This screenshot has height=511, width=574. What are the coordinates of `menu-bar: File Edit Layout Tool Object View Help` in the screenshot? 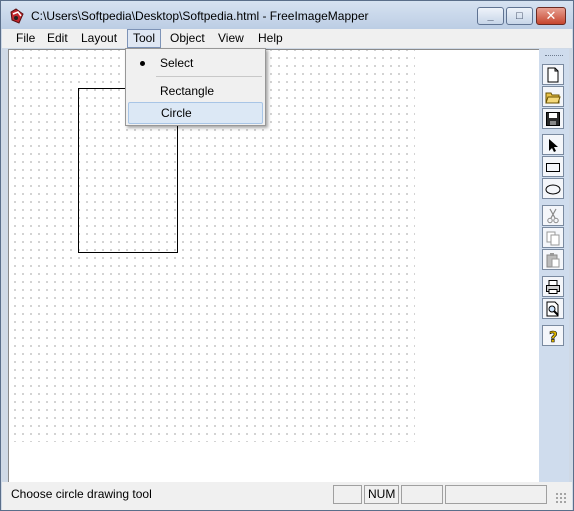 It's located at (287, 38).